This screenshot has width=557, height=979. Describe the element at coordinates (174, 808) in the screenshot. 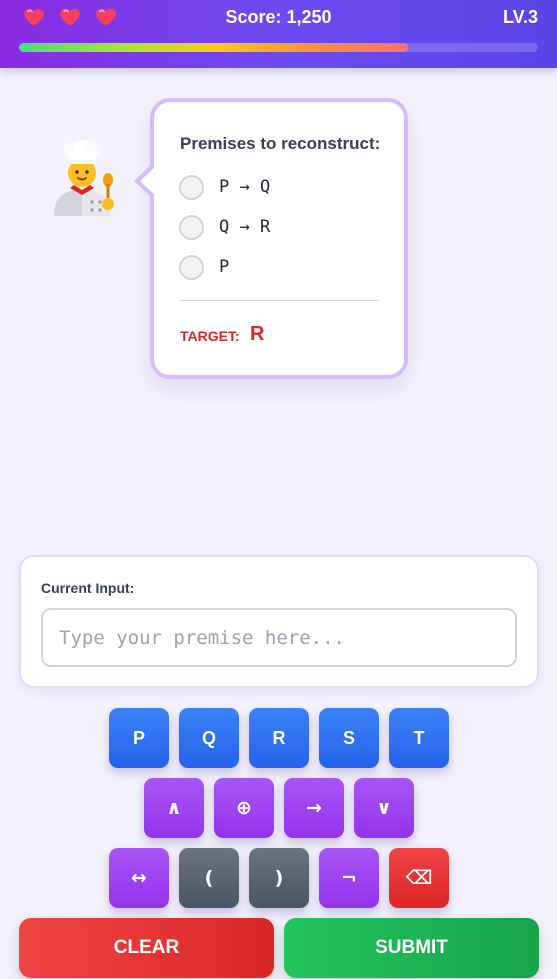

I see `key-and: ∧` at that location.